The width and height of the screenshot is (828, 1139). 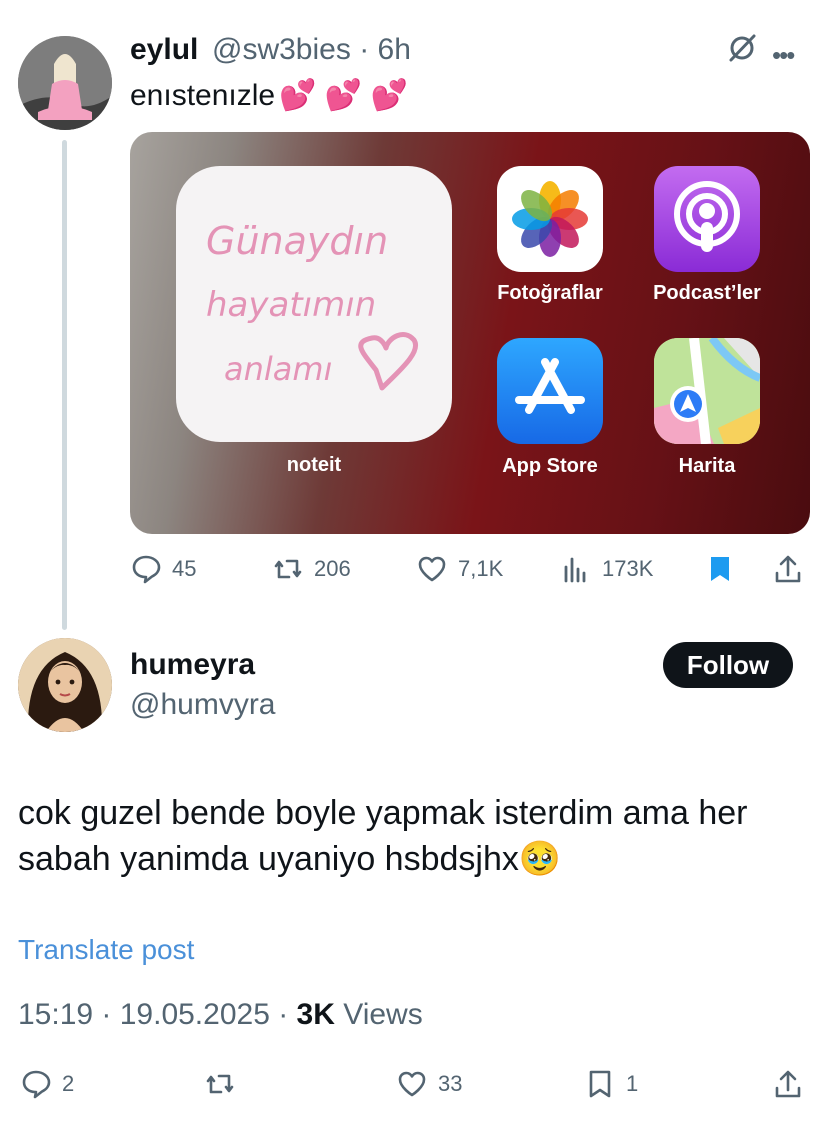 I want to click on post-timestamp: 15:19 · 19.05.2025 ·, so click(x=157, y=1014).